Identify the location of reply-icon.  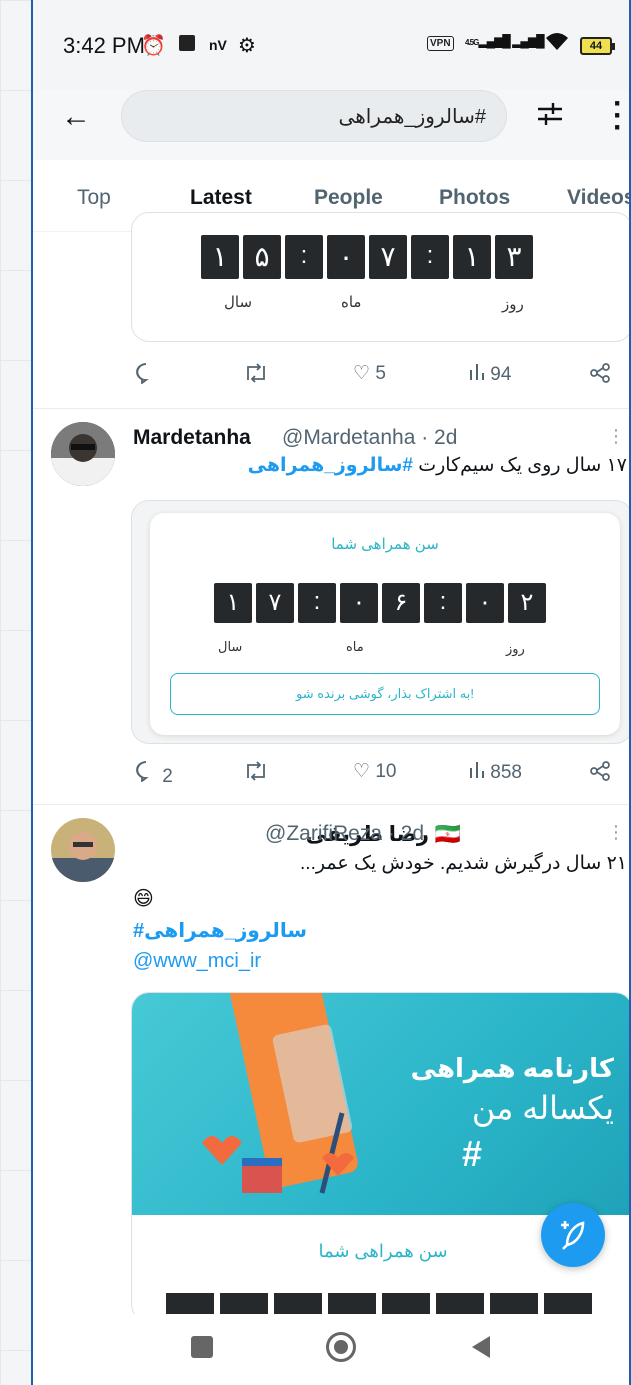
(146, 376).